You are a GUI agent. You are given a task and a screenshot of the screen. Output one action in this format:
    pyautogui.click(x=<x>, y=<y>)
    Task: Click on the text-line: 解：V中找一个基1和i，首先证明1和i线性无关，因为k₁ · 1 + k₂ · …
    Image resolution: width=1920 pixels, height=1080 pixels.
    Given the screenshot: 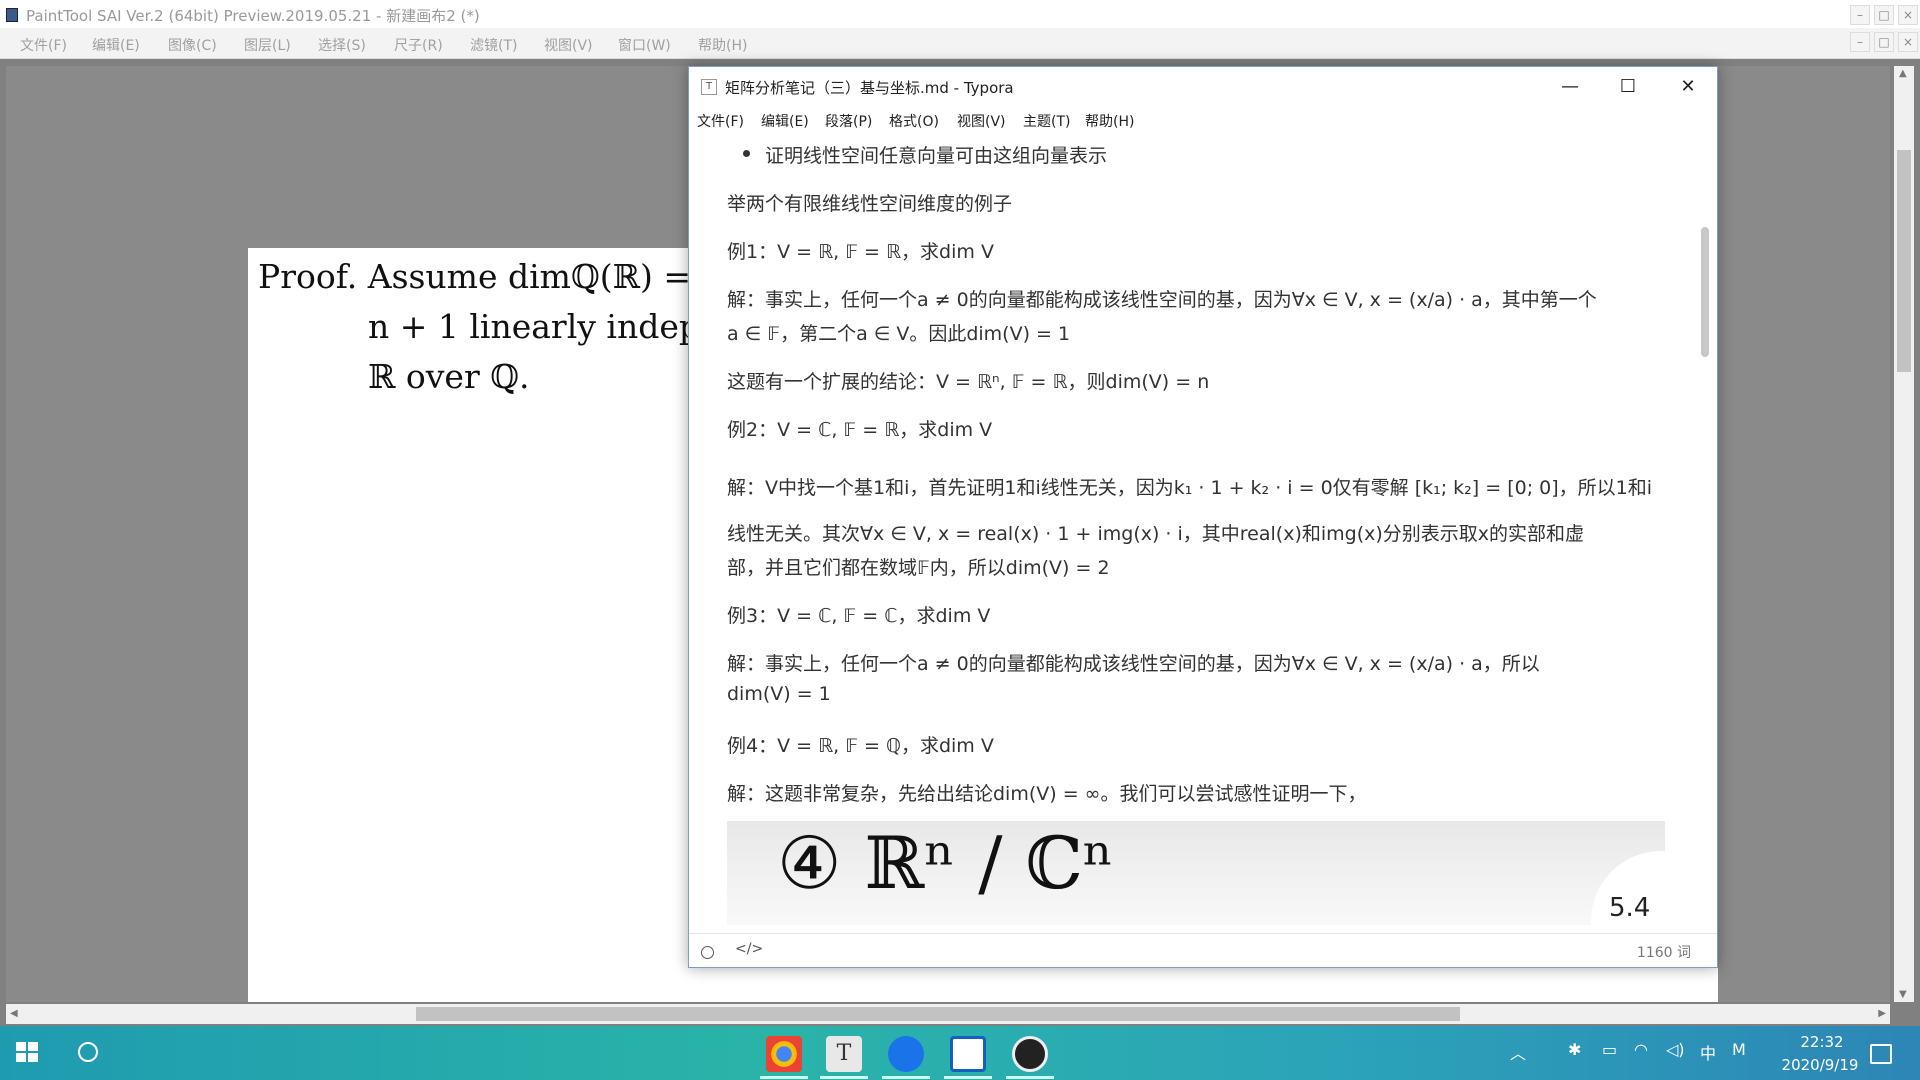 What is the action you would take?
    pyautogui.click(x=1189, y=486)
    